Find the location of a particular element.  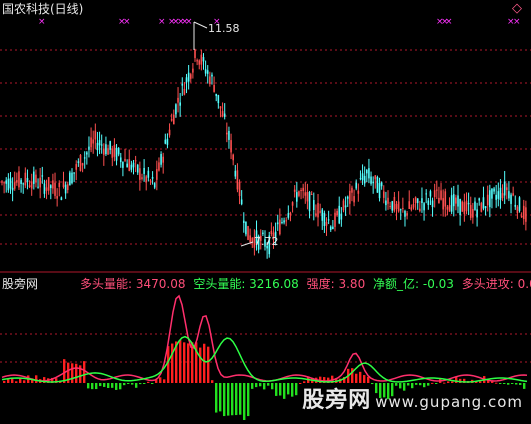

short-energy-line is located at coordinates (264, 359).